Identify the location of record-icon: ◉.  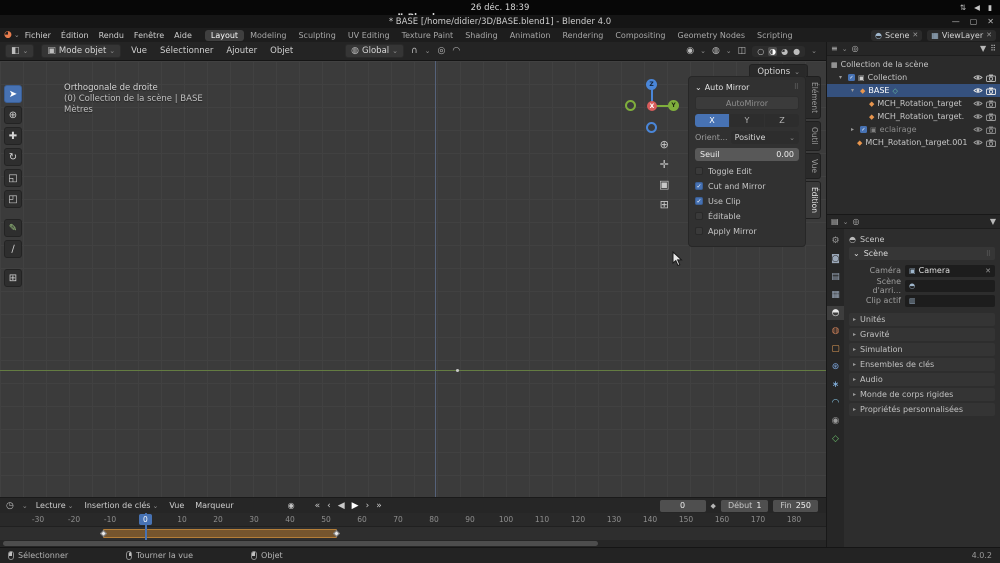
(291, 505).